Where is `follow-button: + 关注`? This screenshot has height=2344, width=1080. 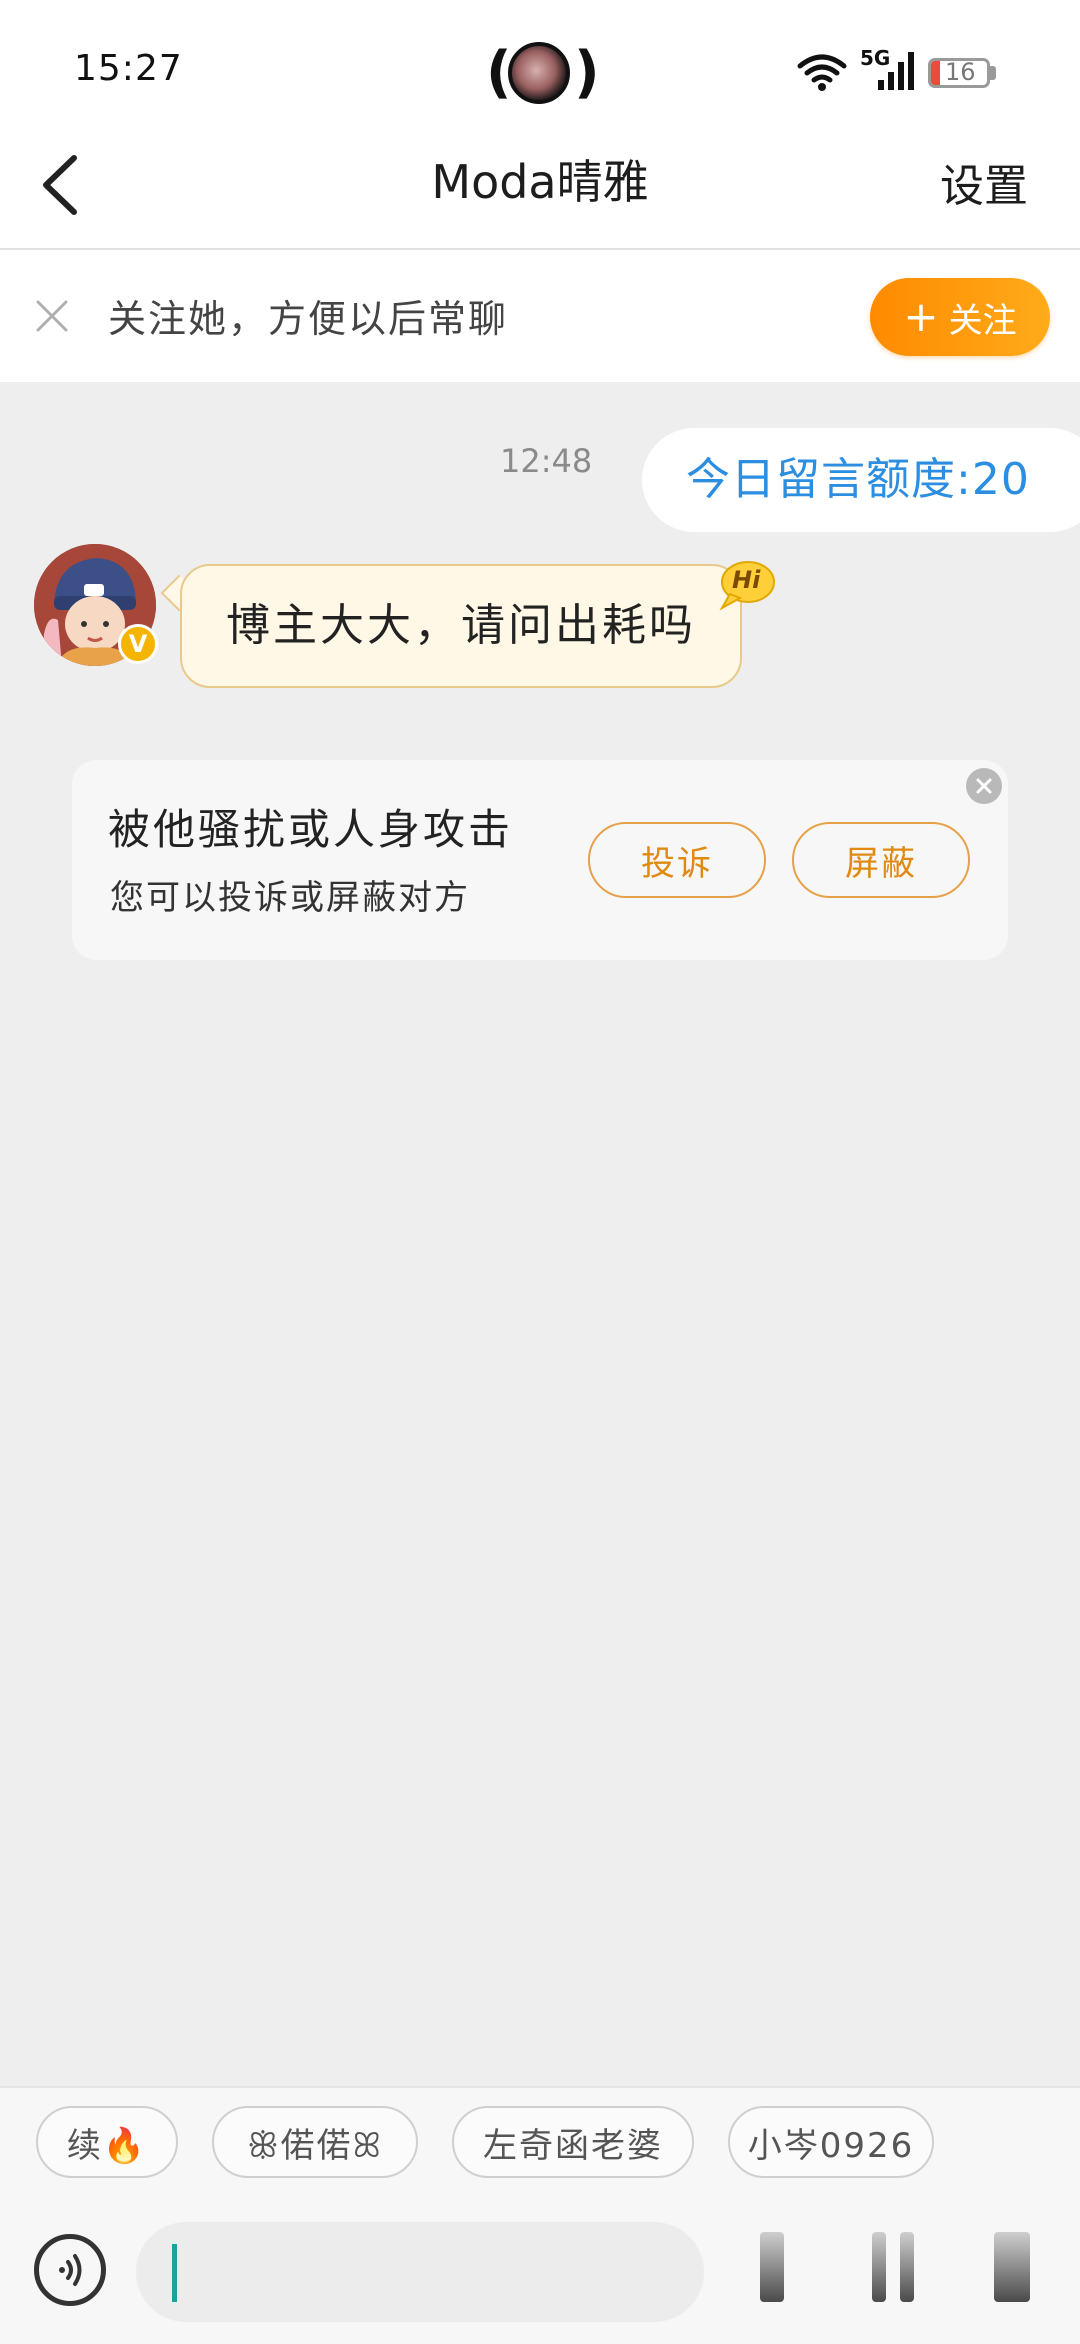 follow-button: + 关注 is located at coordinates (960, 317).